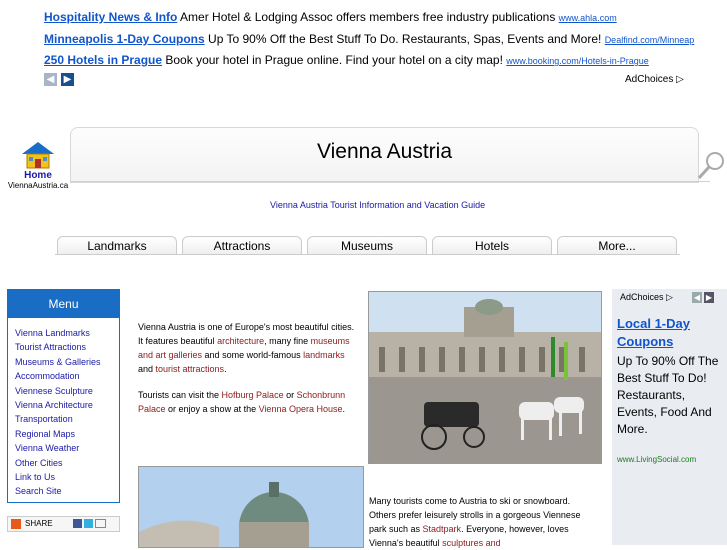 This screenshot has height=550, width=727. Describe the element at coordinates (301, 409) in the screenshot. I see `link-opera-house: Vienna Opera House` at that location.